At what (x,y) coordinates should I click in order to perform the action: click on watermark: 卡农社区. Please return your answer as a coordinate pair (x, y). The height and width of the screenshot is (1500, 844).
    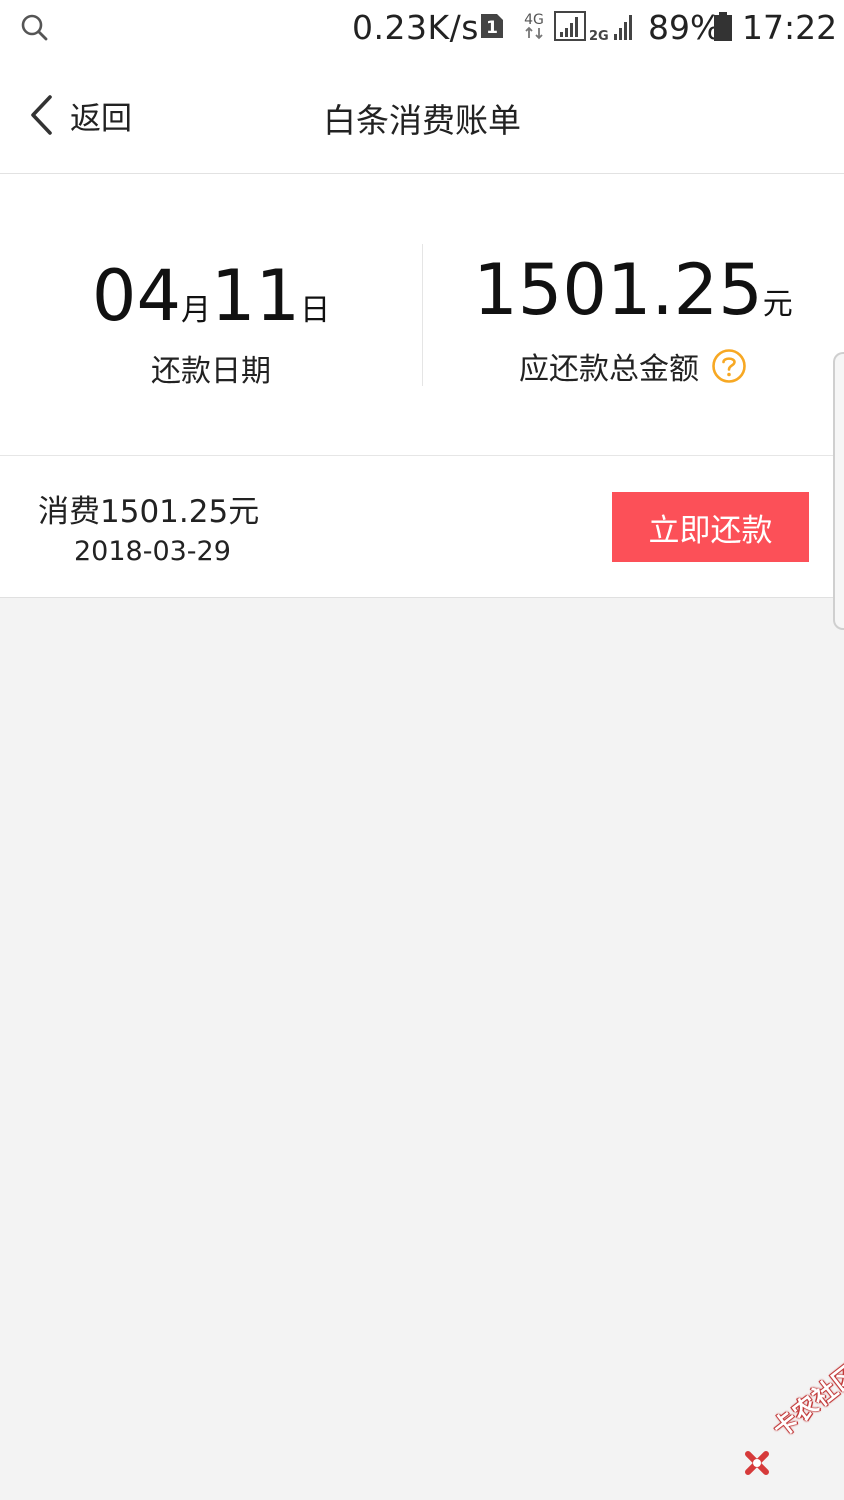
    Looking at the image, I should click on (792, 1421).